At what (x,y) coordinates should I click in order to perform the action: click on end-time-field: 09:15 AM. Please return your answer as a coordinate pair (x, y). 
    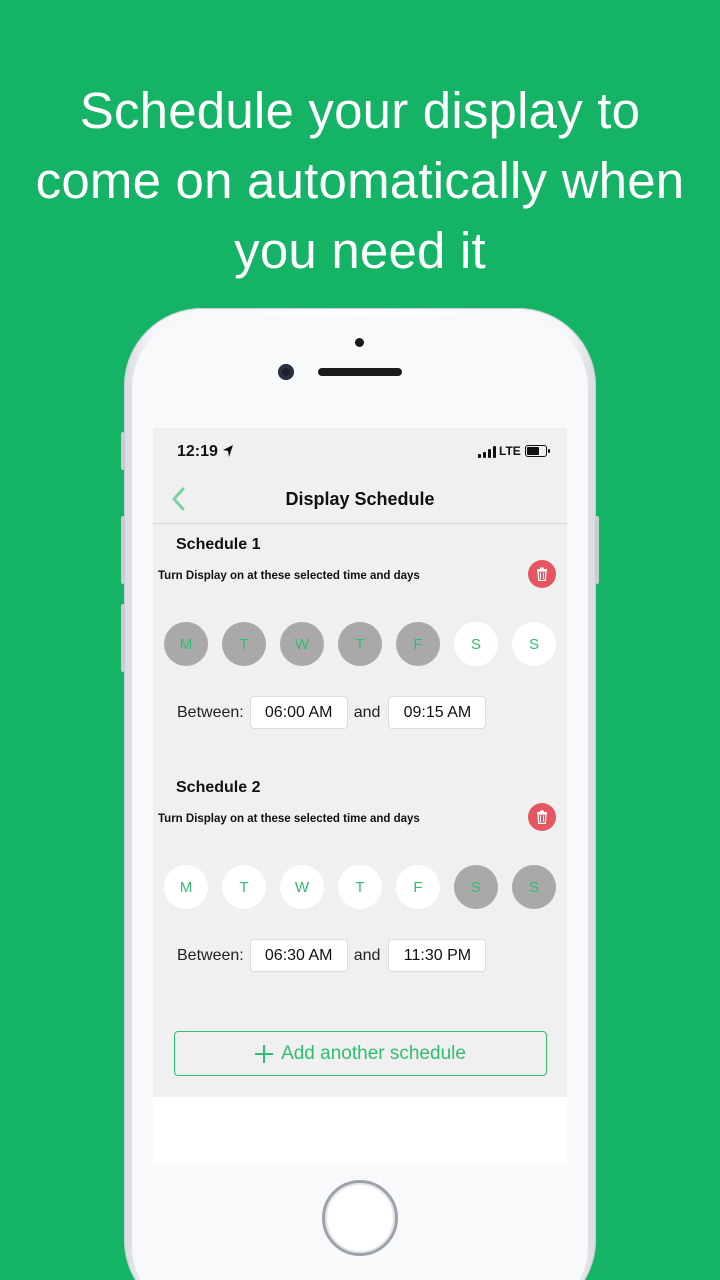
    Looking at the image, I should click on (437, 712).